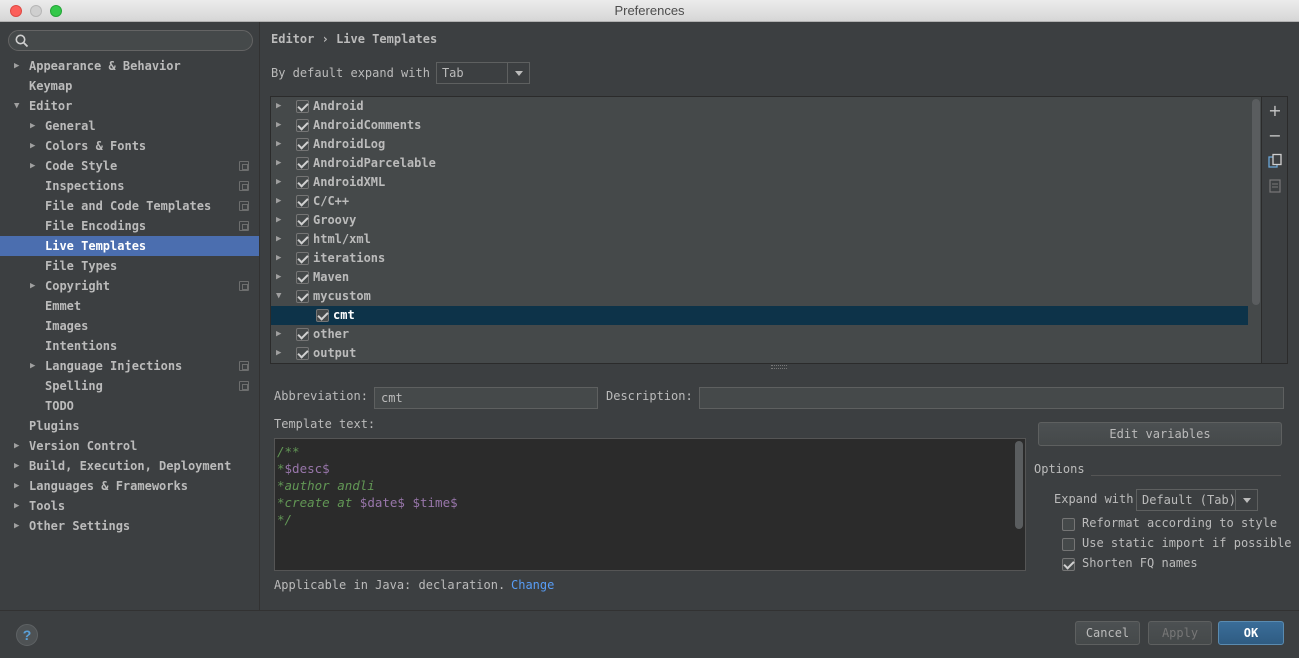  Describe the element at coordinates (129, 106) in the screenshot. I see `sidebar-item: ▼ Editor` at that location.